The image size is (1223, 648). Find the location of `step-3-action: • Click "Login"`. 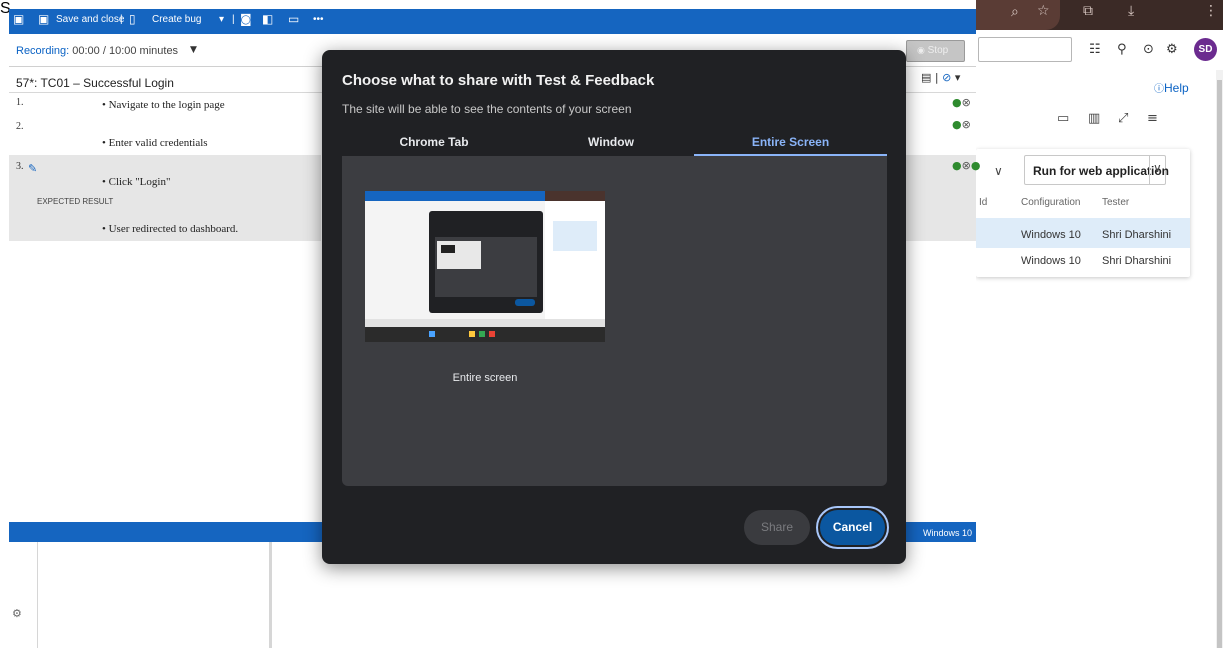

step-3-action: • Click "Login" is located at coordinates (136, 182).